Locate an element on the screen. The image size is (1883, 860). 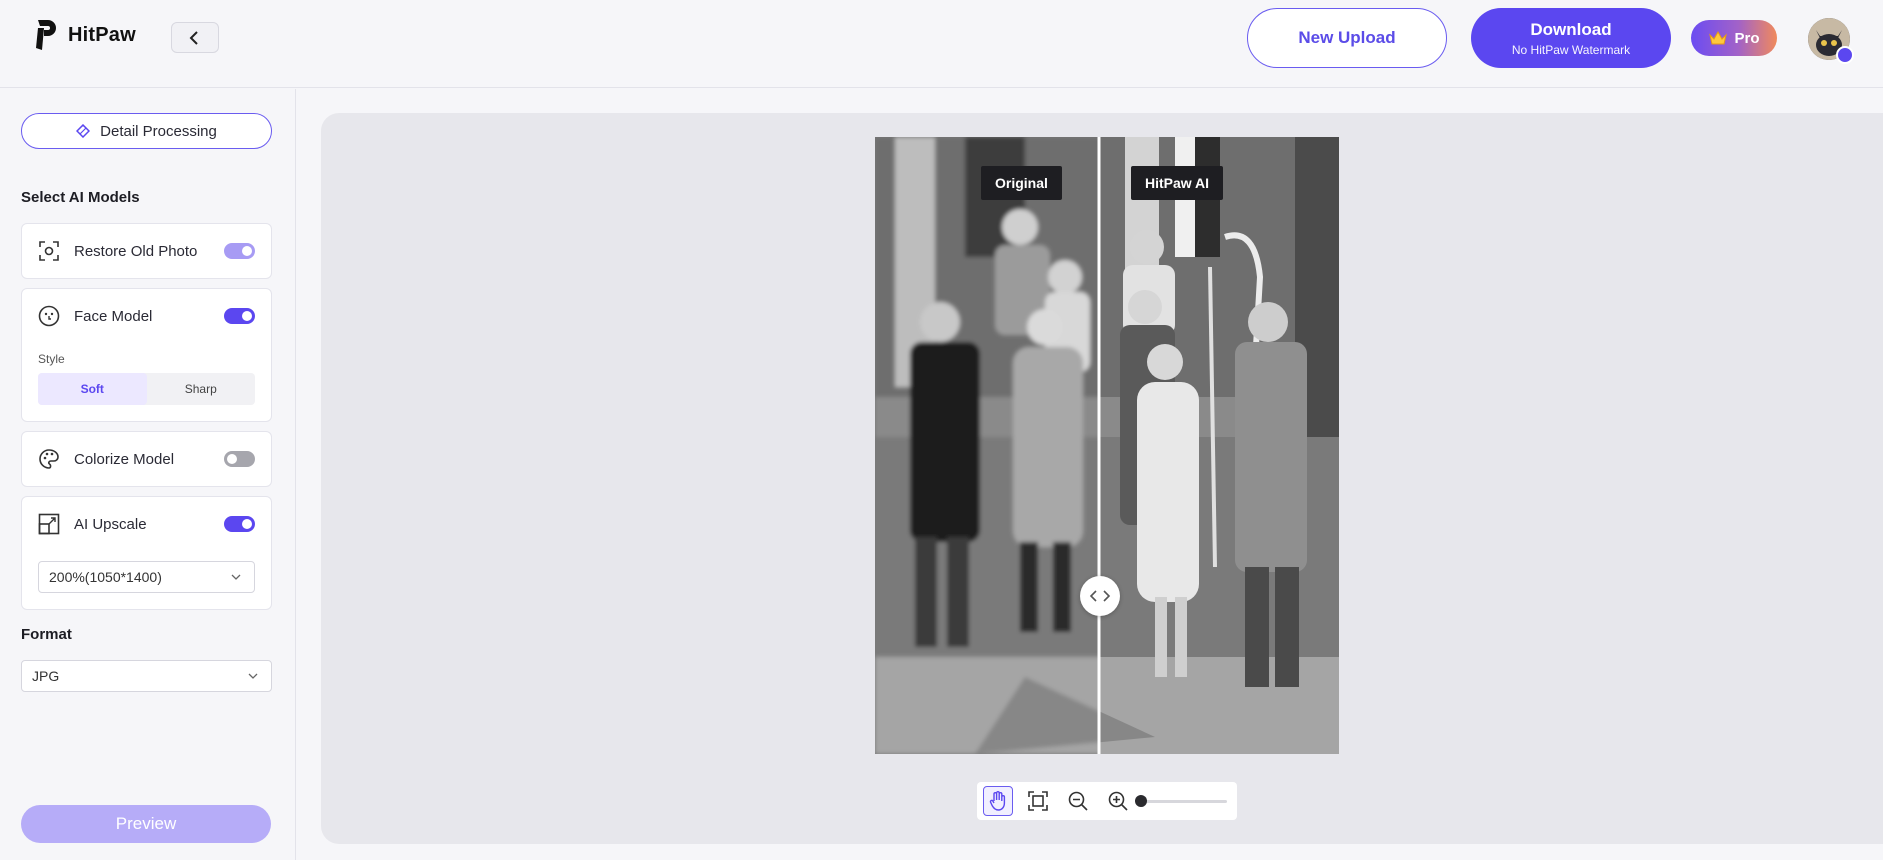
compare-slider-handle is located at coordinates (1100, 596).